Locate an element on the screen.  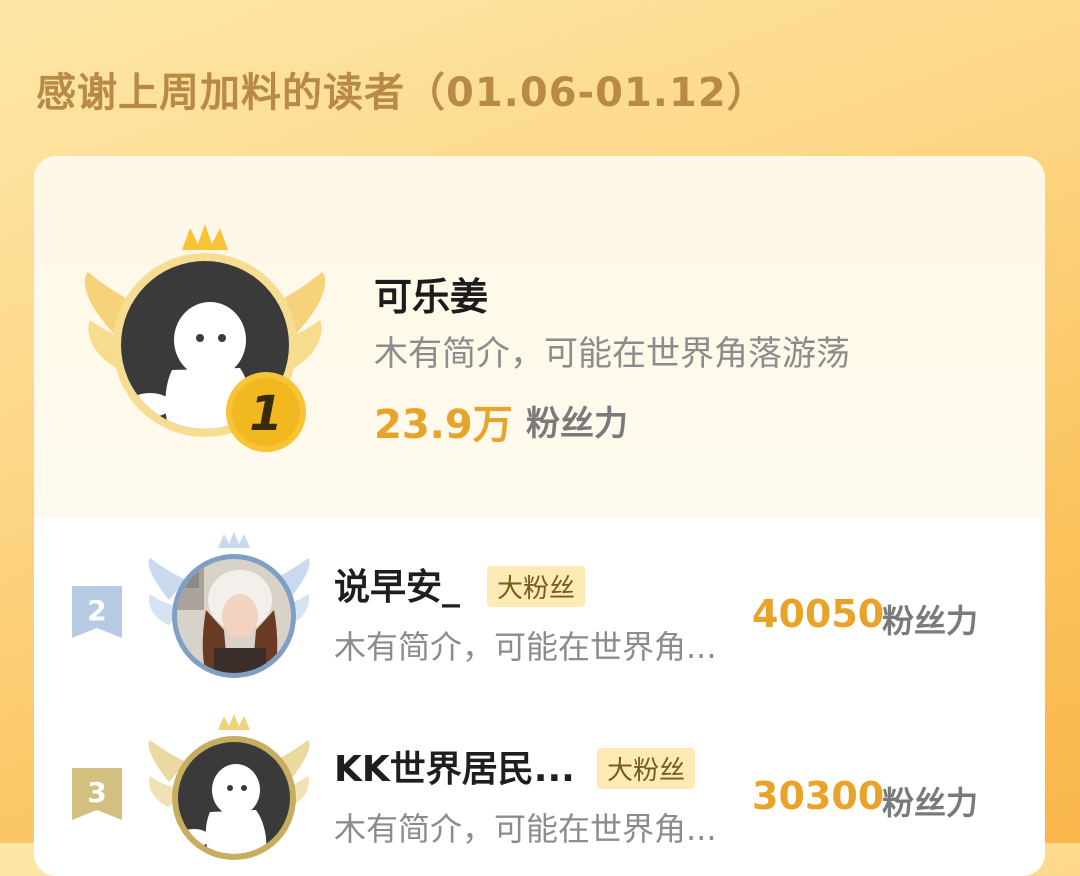
top-reader-avatar: 1 is located at coordinates (205, 340).